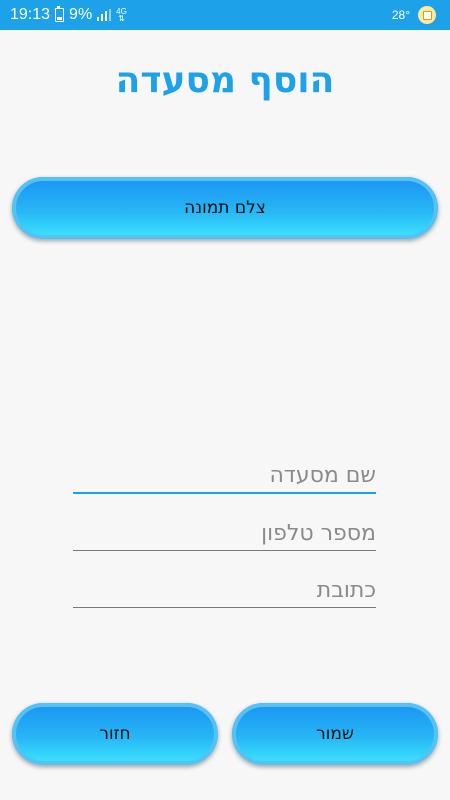 This screenshot has height=800, width=450. Describe the element at coordinates (224, 531) in the screenshot. I see `phone-number-field: מספר טלפון` at that location.